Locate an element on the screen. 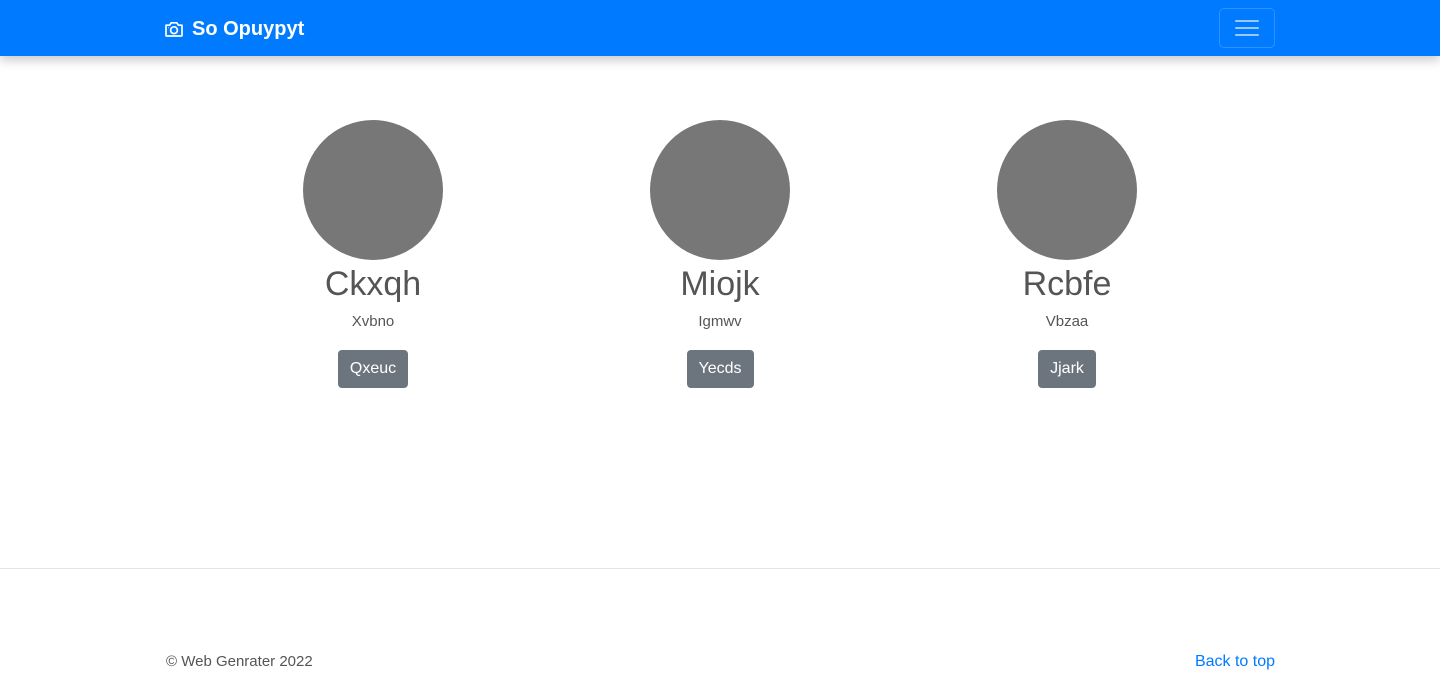  person-subtitle: Vbzaa is located at coordinates (1067, 321).